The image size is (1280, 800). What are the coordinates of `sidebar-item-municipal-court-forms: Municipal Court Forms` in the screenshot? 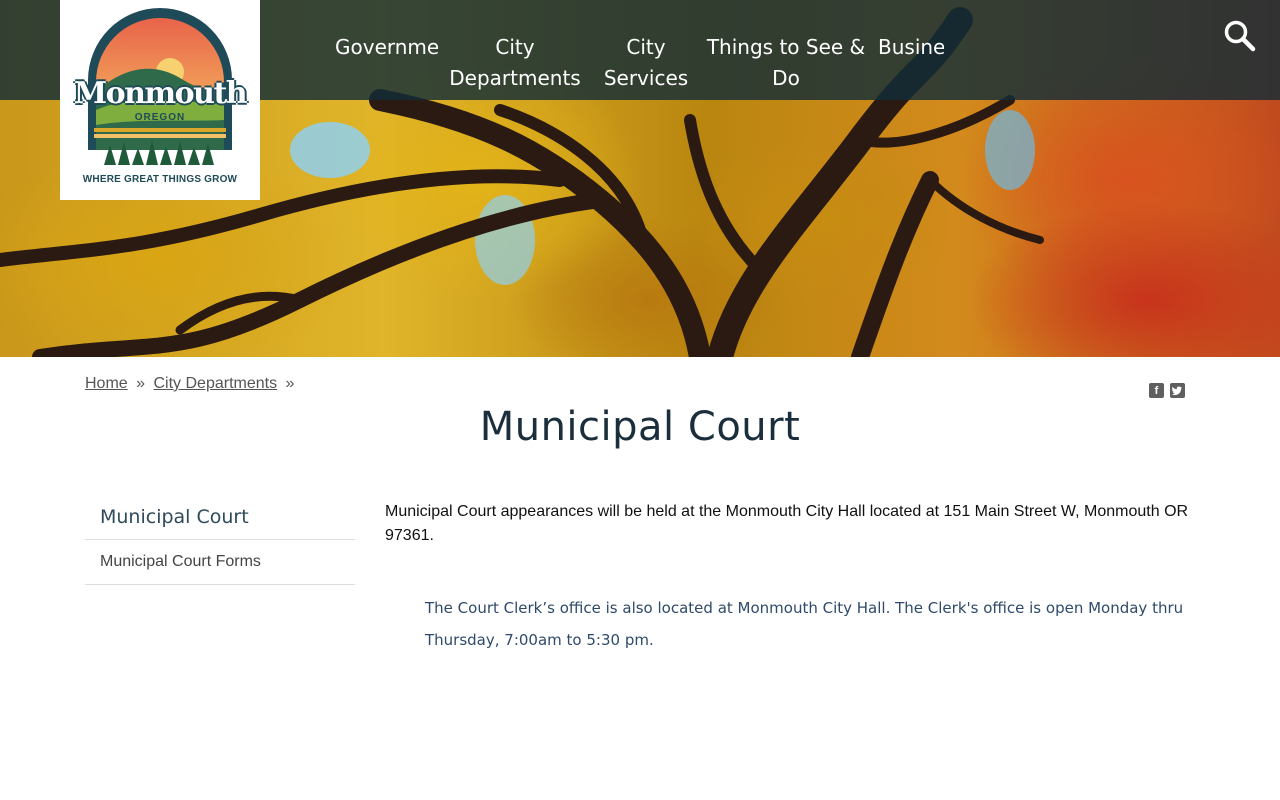 It's located at (220, 562).